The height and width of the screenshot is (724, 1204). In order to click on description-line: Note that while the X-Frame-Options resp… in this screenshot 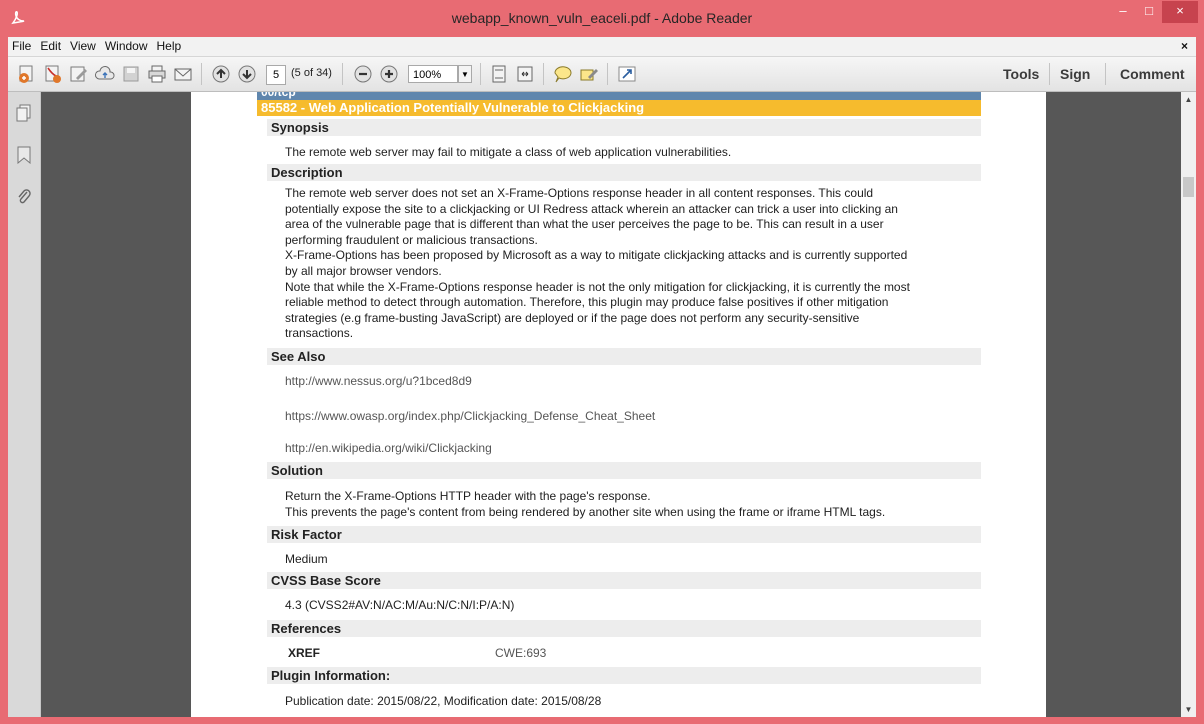, I will do `click(597, 286)`.